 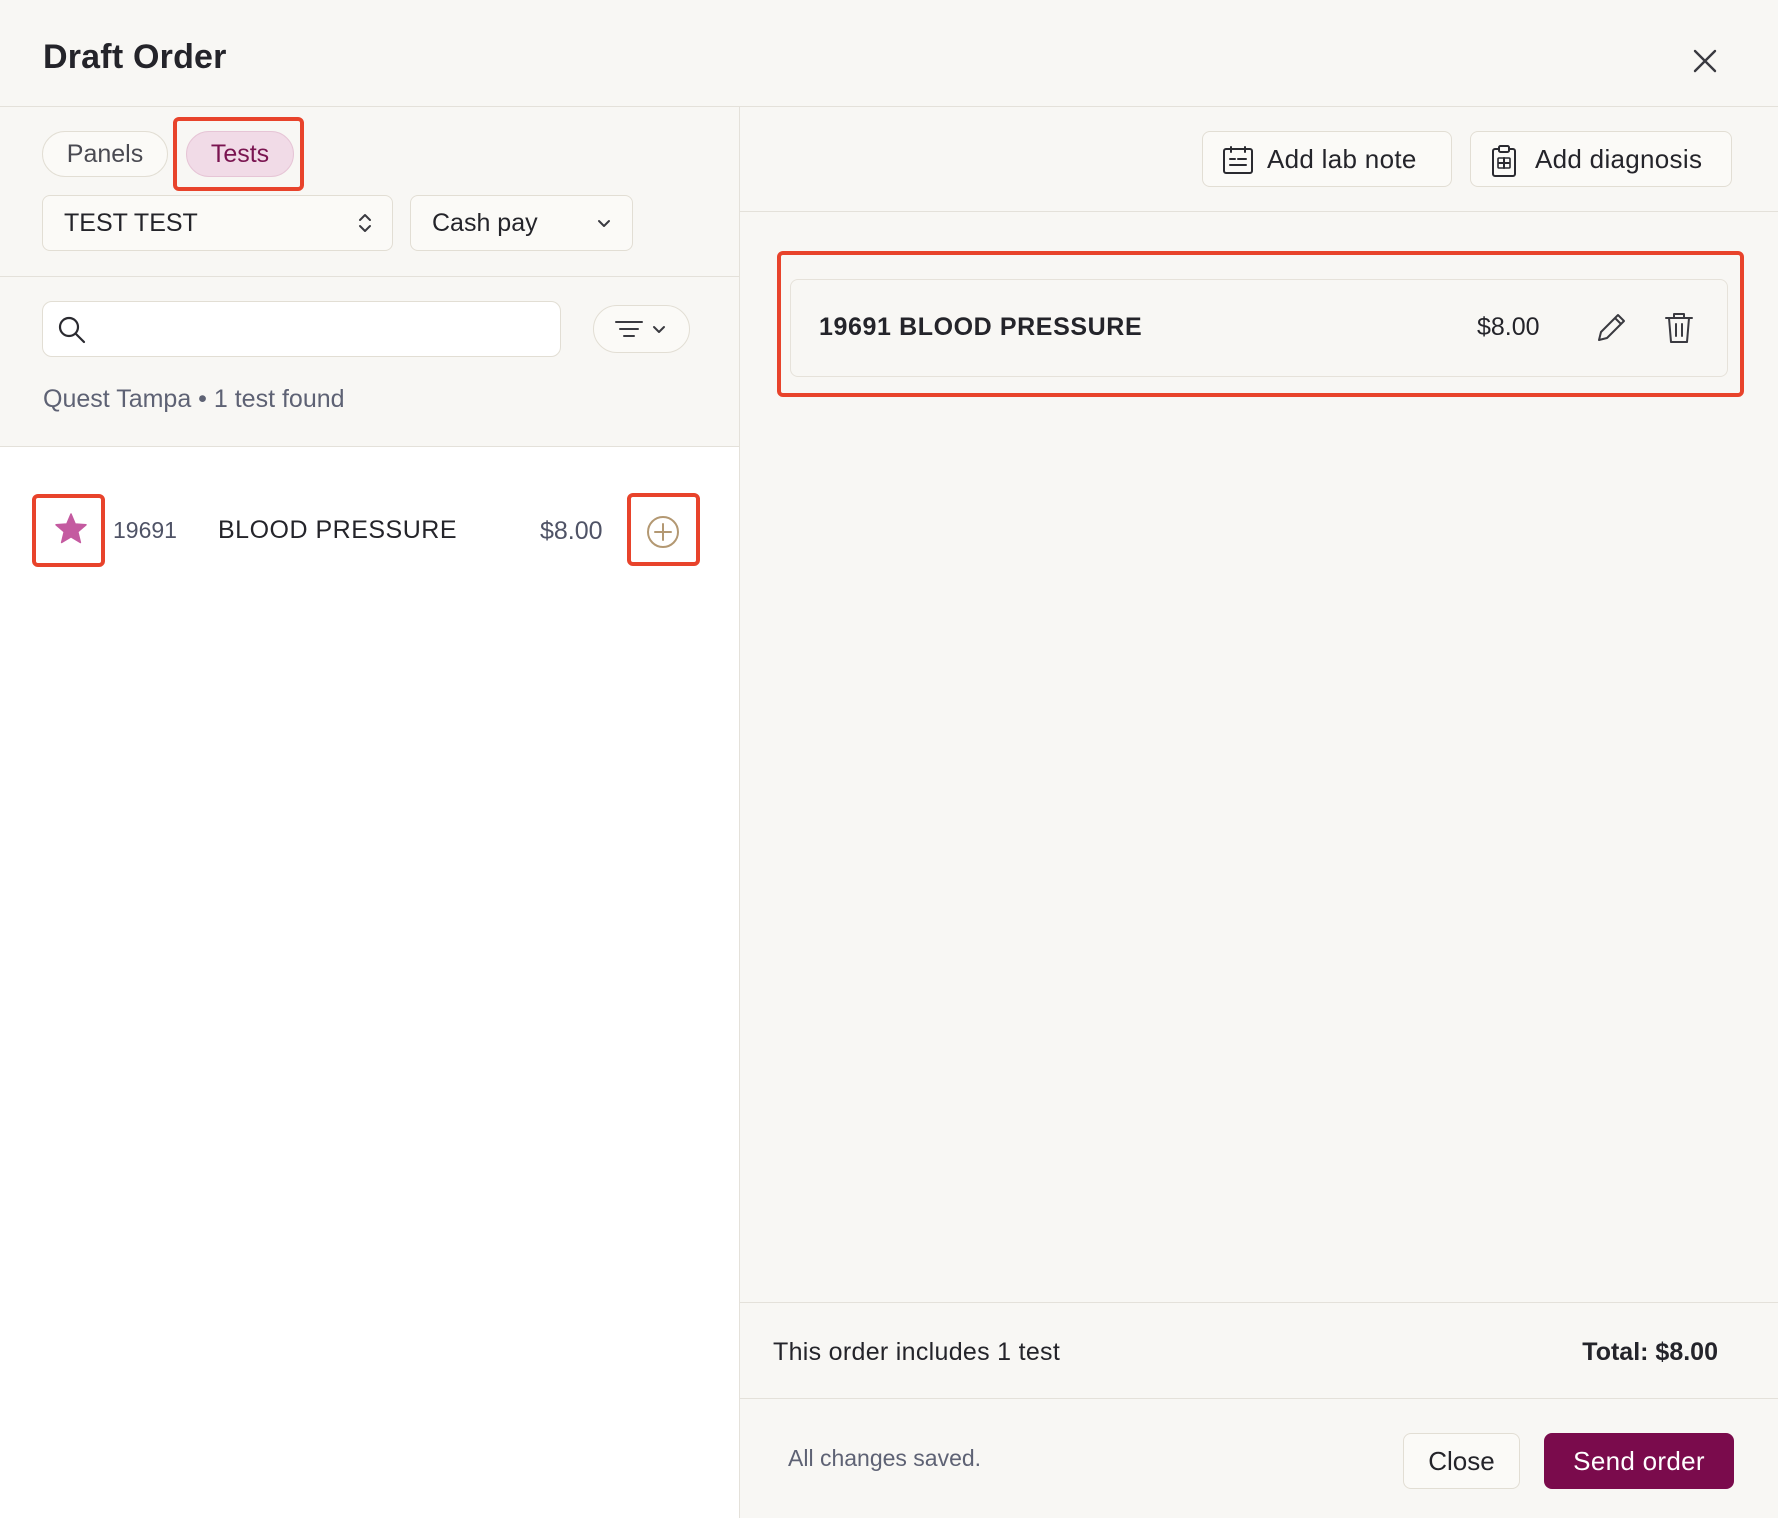 I want to click on filter-icon, so click(x=640, y=329).